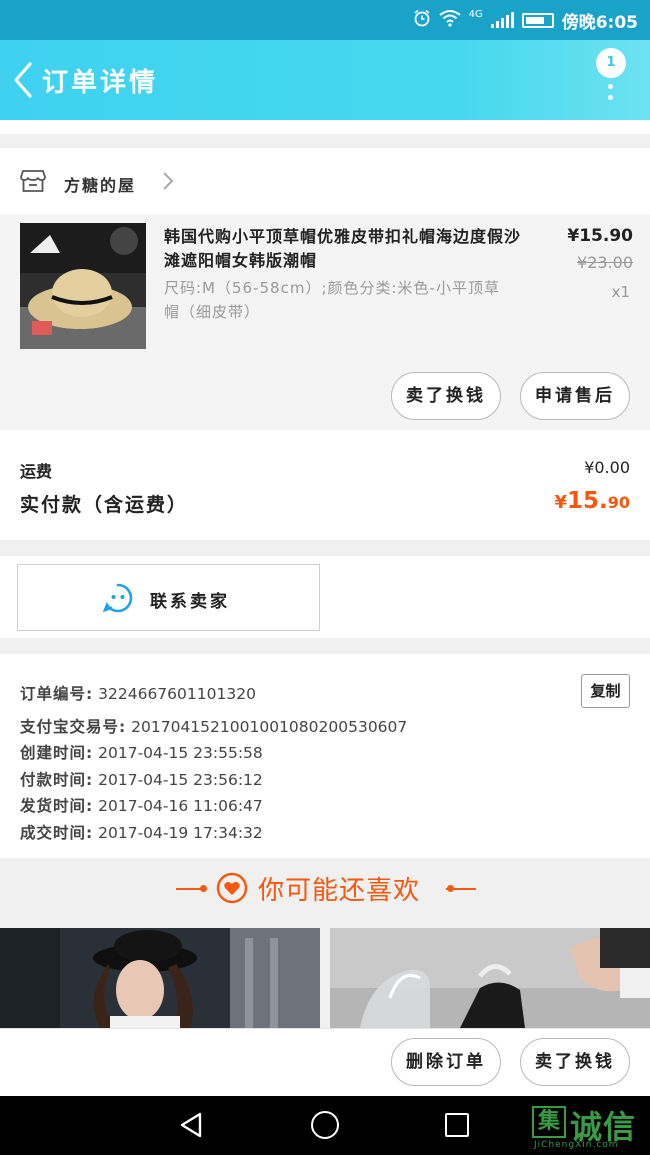 The image size is (650, 1155). What do you see at coordinates (325, 127) in the screenshot?
I see `header-spacer` at bounding box center [325, 127].